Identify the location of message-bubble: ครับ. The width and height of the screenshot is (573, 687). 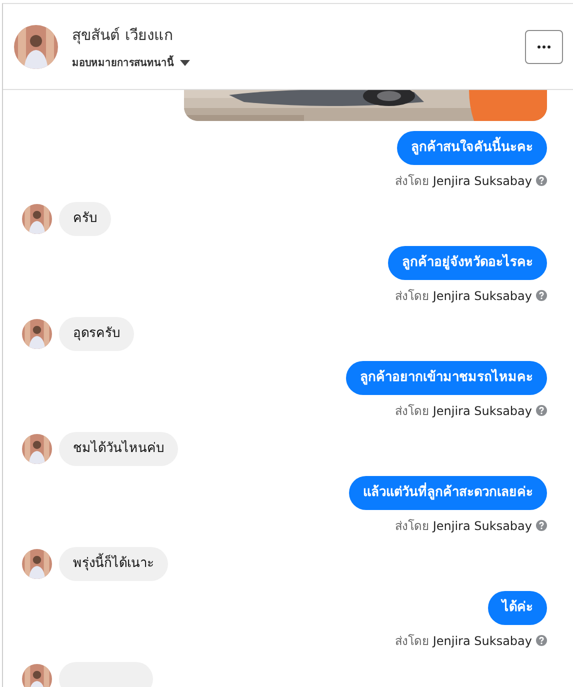
(85, 219).